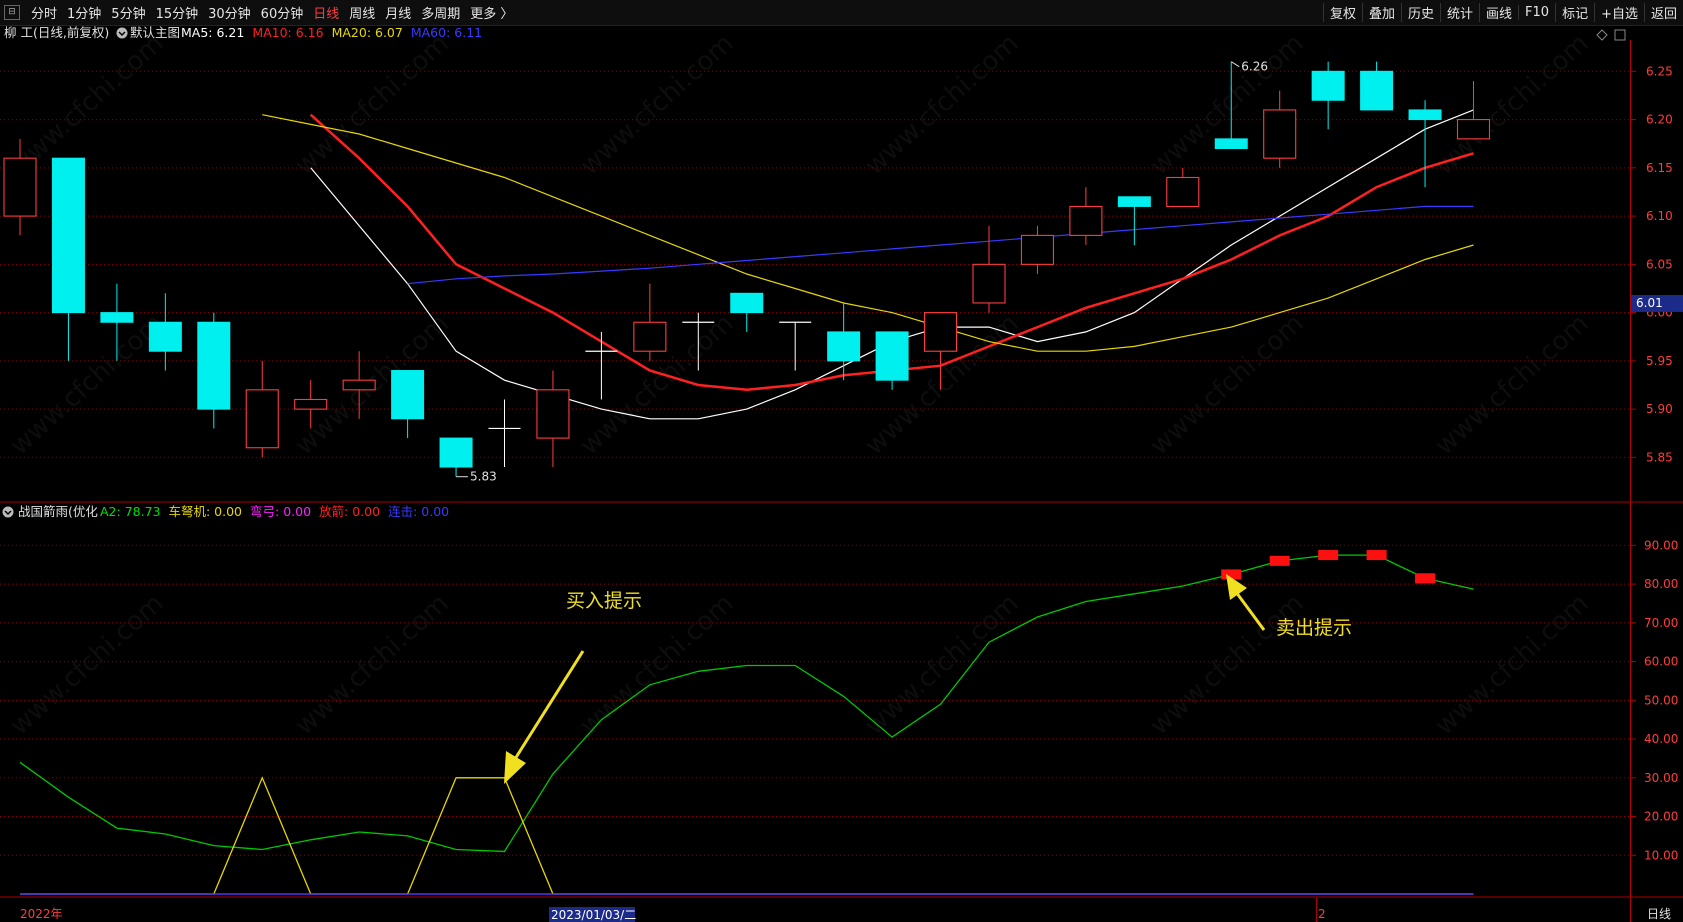 The height and width of the screenshot is (922, 1683). Describe the element at coordinates (282, 12) in the screenshot. I see `timeframe-5: 60分钟` at that location.